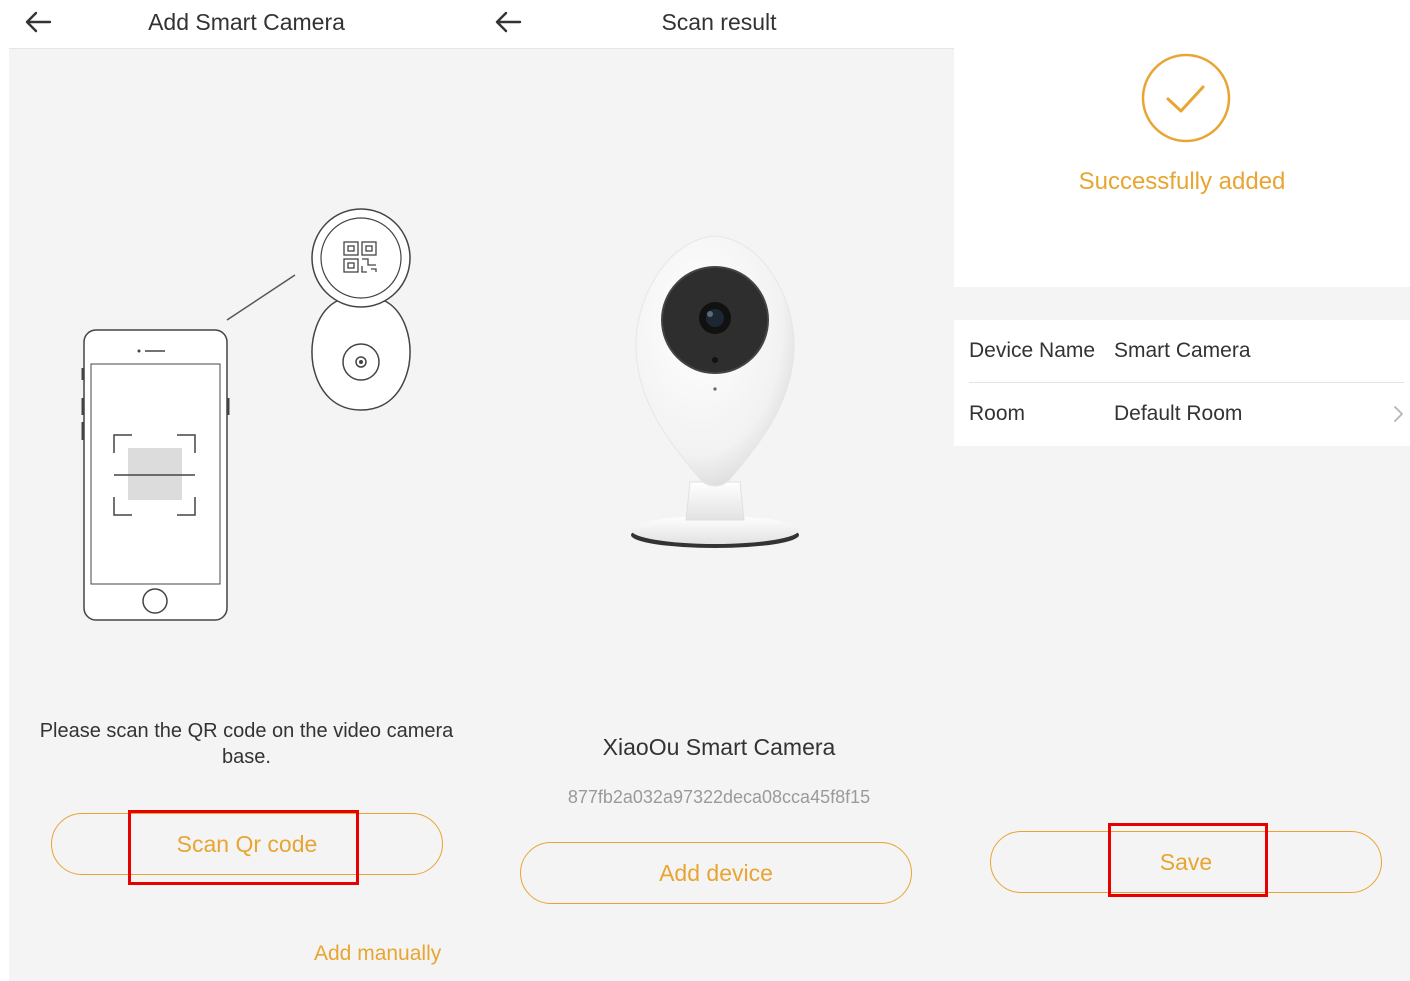  I want to click on success-header: Successfully added, so click(1182, 143).